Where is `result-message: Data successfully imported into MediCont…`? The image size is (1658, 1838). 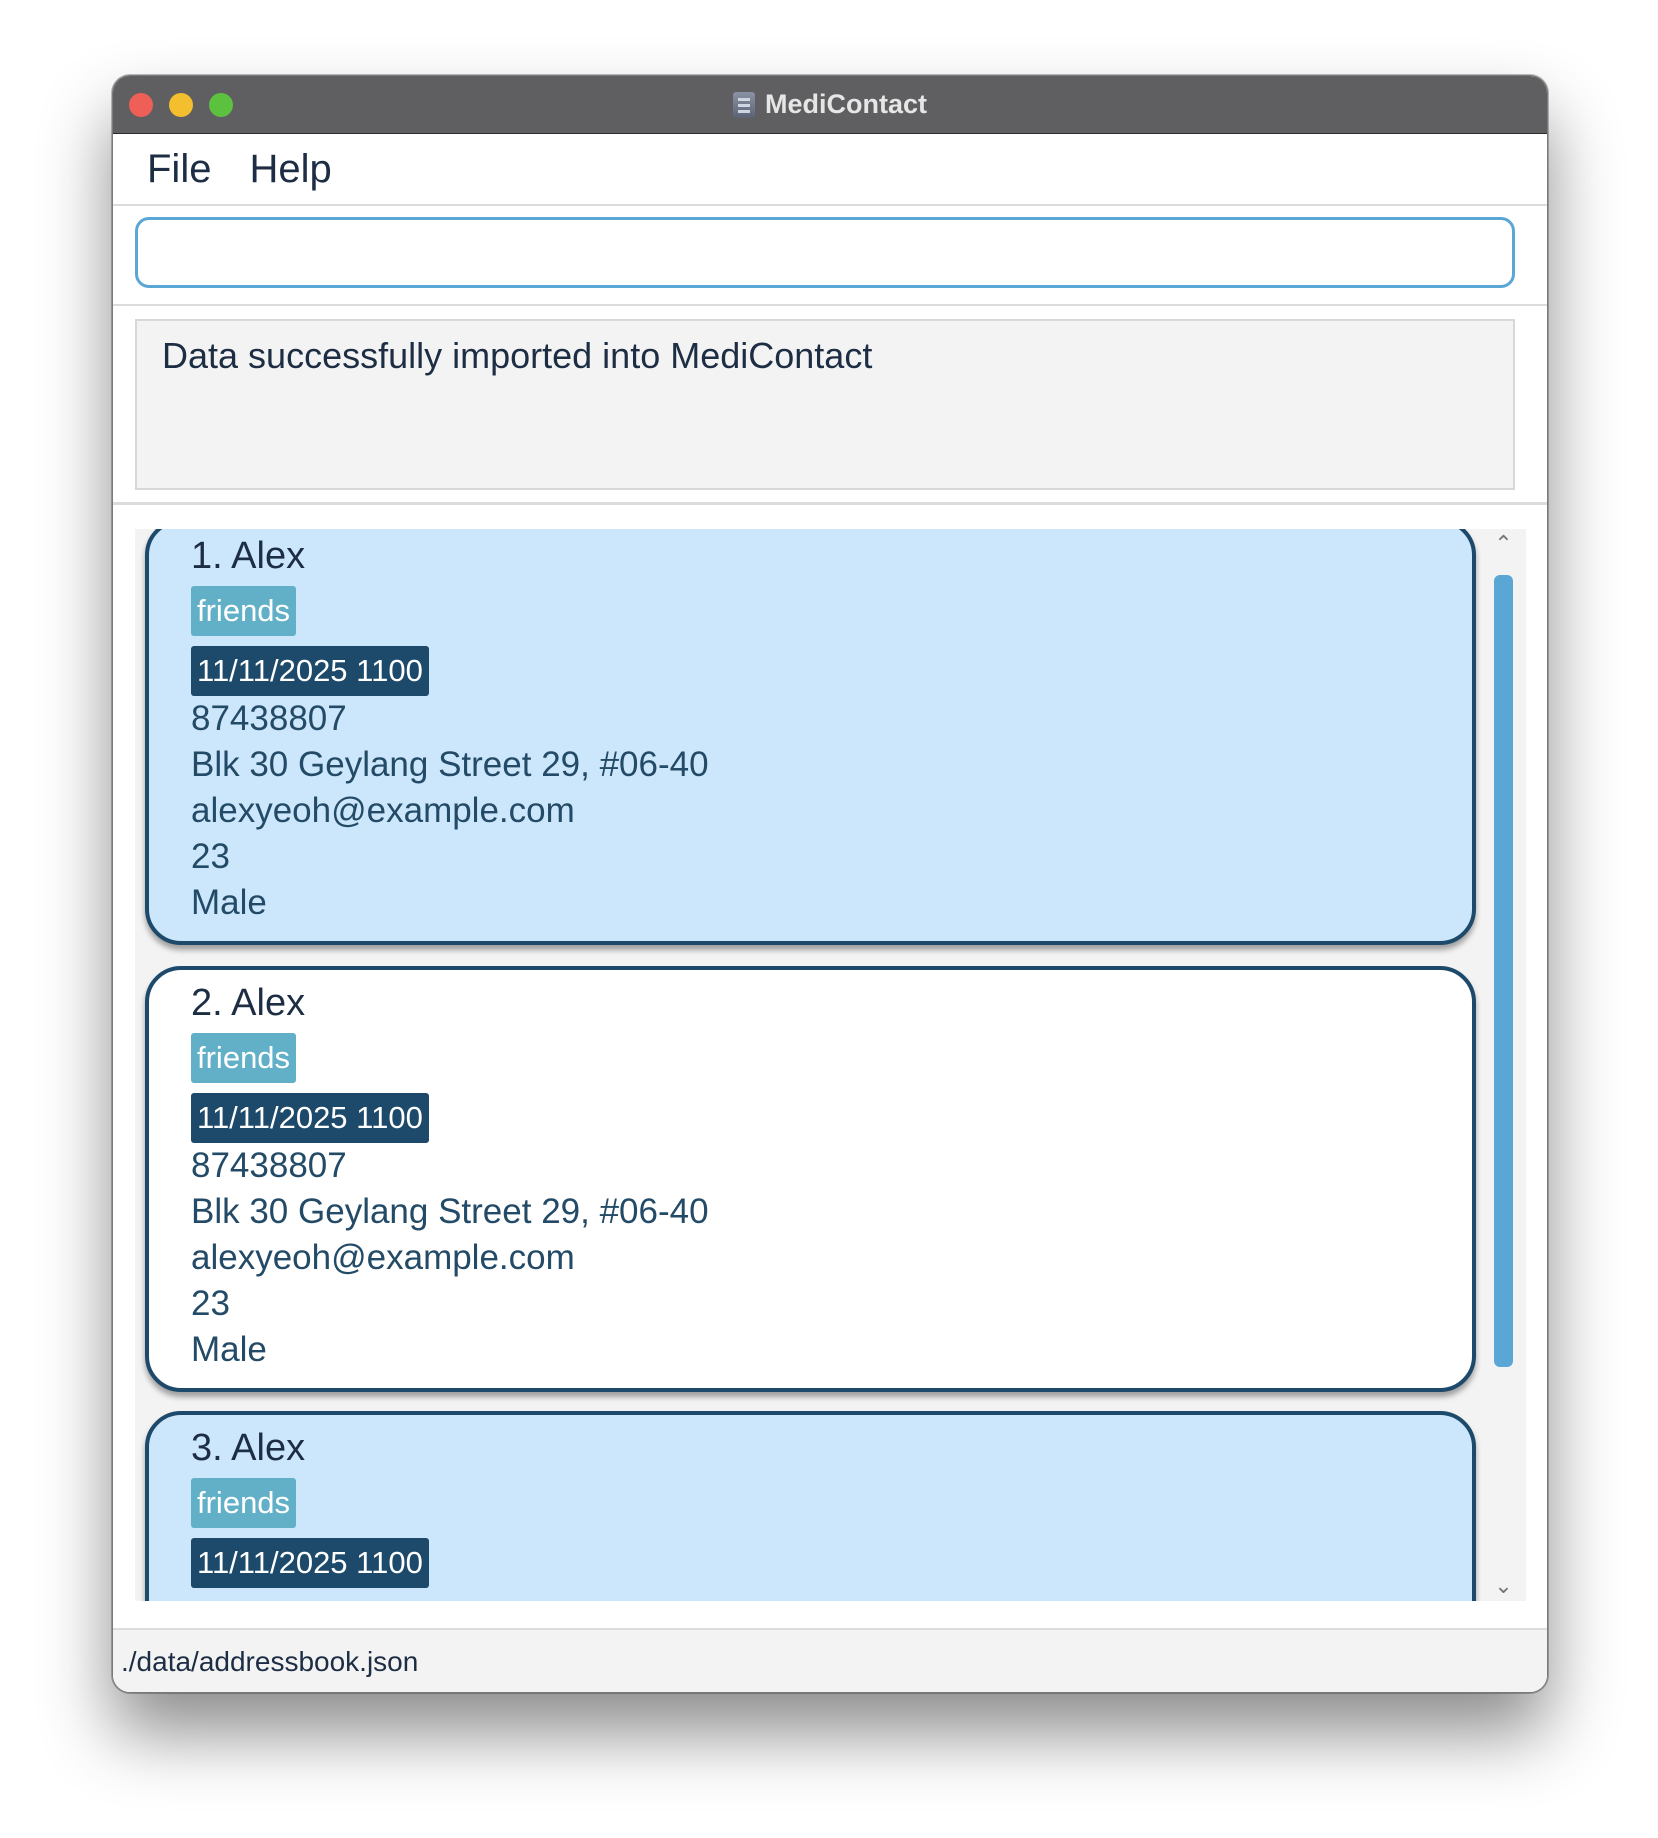 result-message: Data successfully imported into MediCont… is located at coordinates (517, 355).